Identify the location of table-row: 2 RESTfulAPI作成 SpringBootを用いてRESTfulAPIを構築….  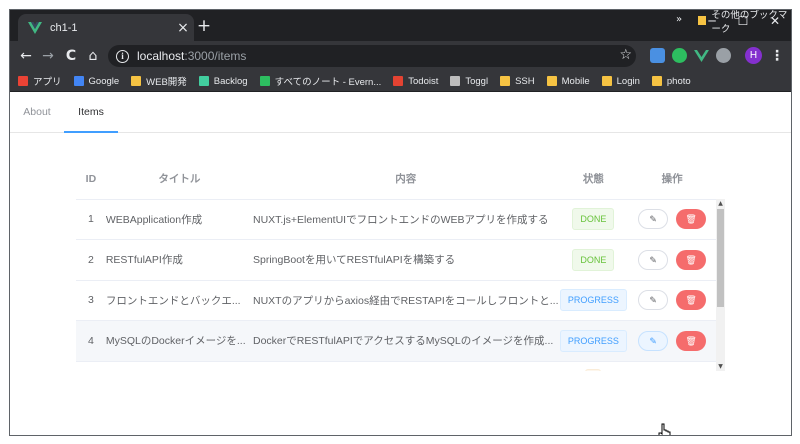
(396, 260).